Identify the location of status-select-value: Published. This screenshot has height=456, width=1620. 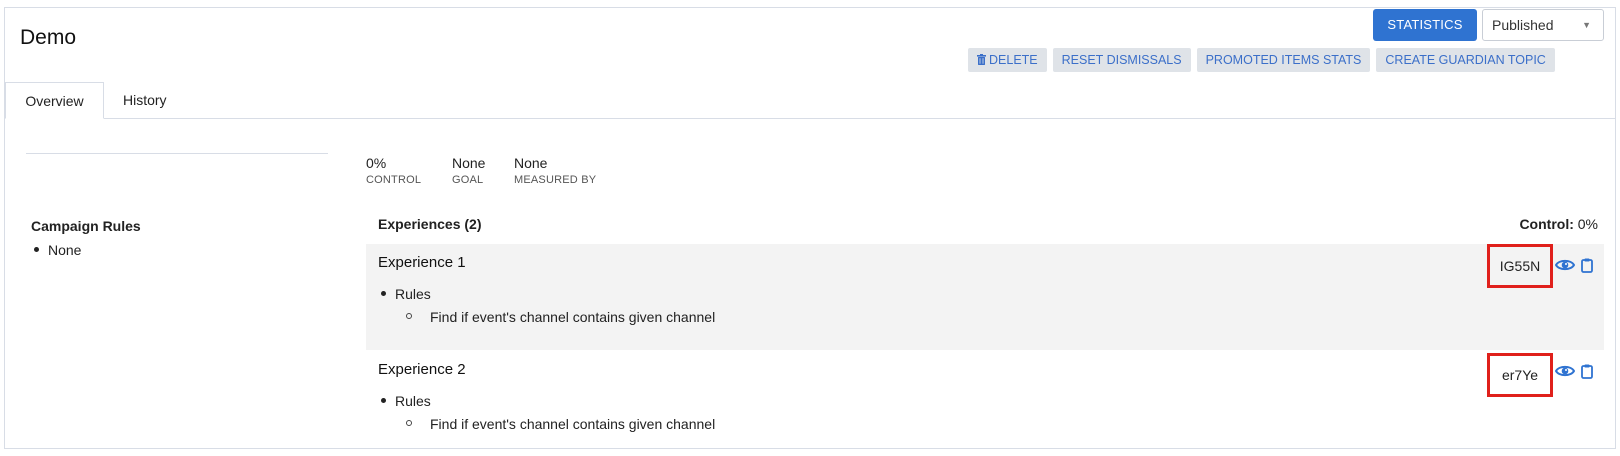
(1523, 25).